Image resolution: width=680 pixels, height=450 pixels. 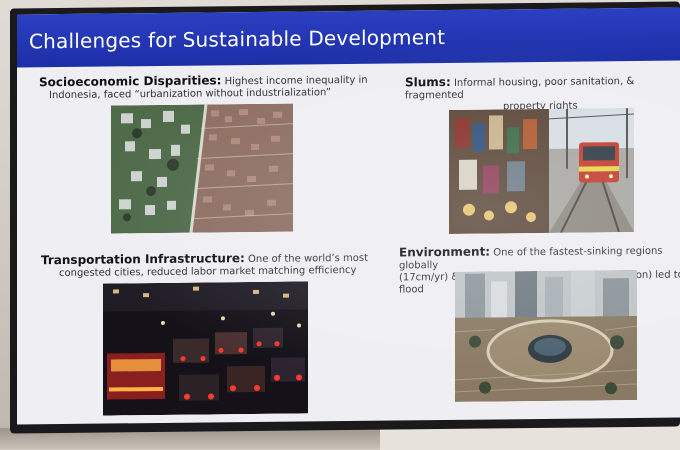 What do you see at coordinates (308, 259) in the screenshot?
I see `transport-text-1: One of the world’s most` at bounding box center [308, 259].